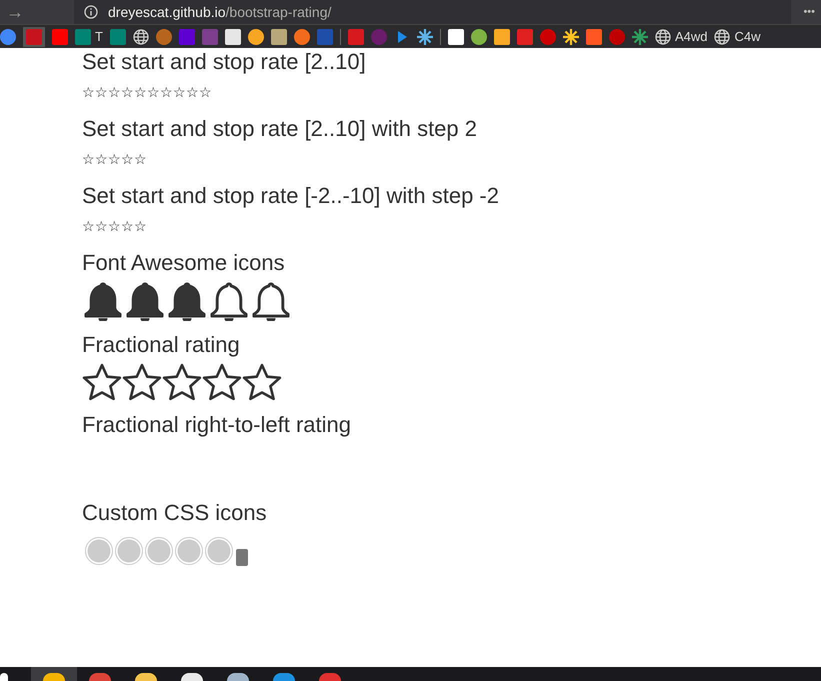  I want to click on section-heading: Set start and stop rate [2..10], so click(224, 62).